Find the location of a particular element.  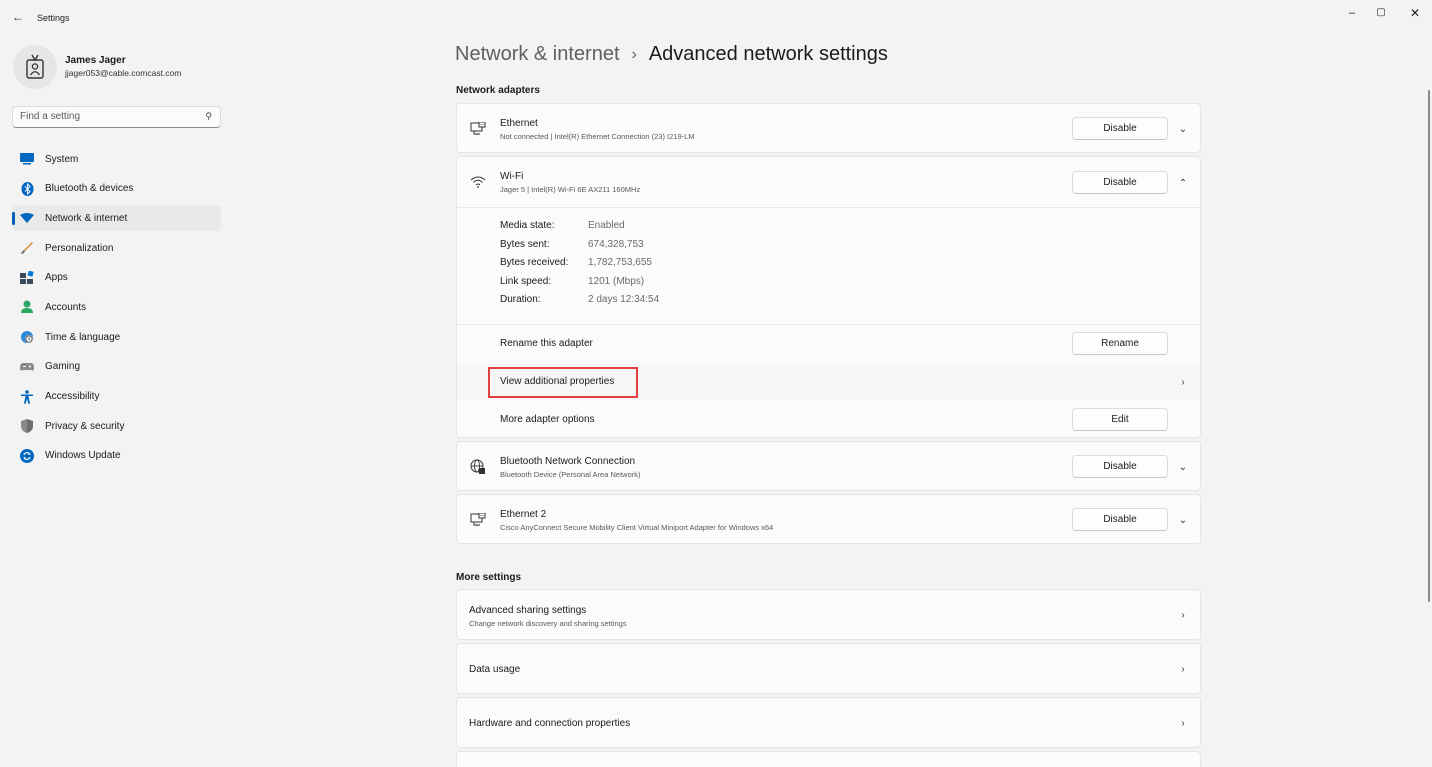

scrollbar is located at coordinates (1429, 346).